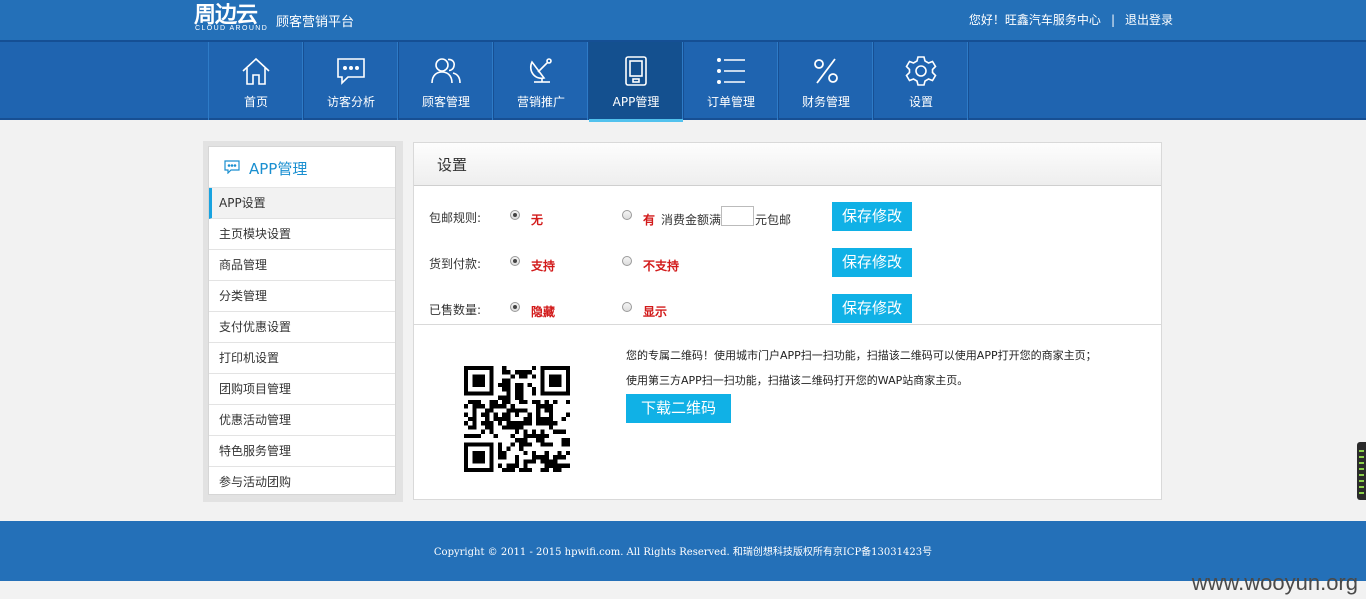 This screenshot has width=1366, height=599. What do you see at coordinates (730, 102) in the screenshot?
I see `nav-label: 订单管理` at bounding box center [730, 102].